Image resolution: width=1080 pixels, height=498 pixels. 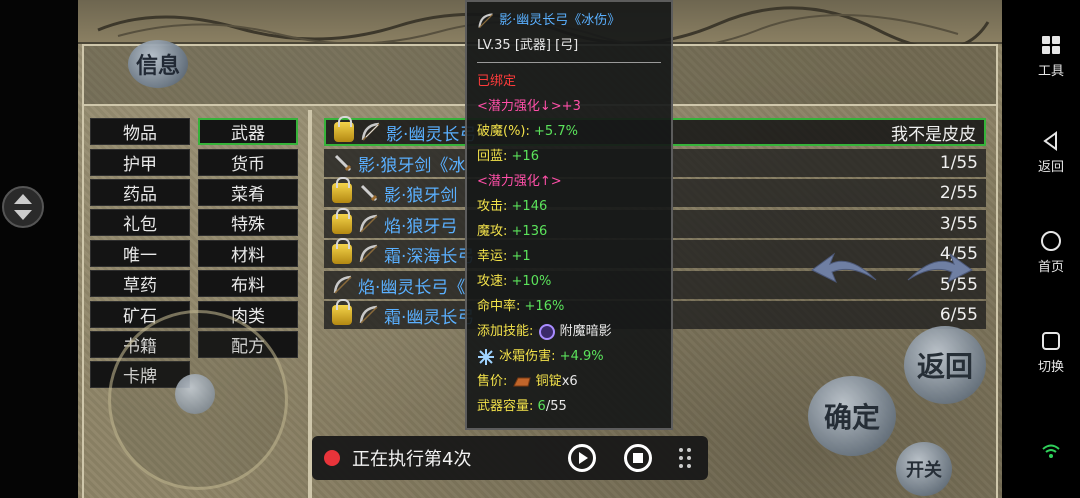 What do you see at coordinates (39, 249) in the screenshot?
I see `left-strip` at bounding box center [39, 249].